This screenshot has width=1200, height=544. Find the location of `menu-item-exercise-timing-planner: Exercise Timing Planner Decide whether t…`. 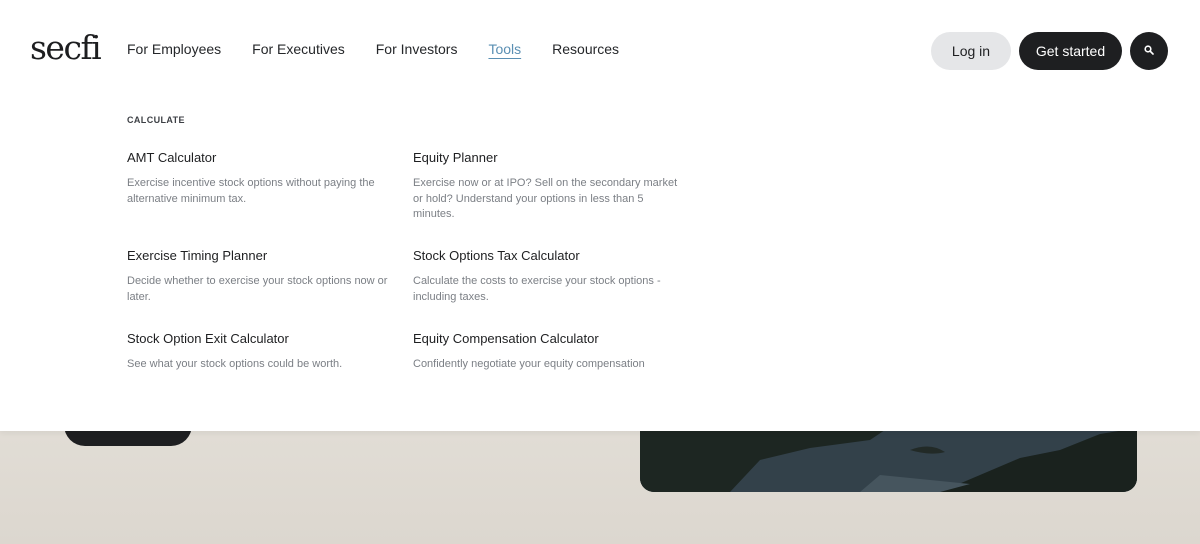

menu-item-exercise-timing-planner: Exercise Timing Planner Decide whether t… is located at coordinates (262, 276).